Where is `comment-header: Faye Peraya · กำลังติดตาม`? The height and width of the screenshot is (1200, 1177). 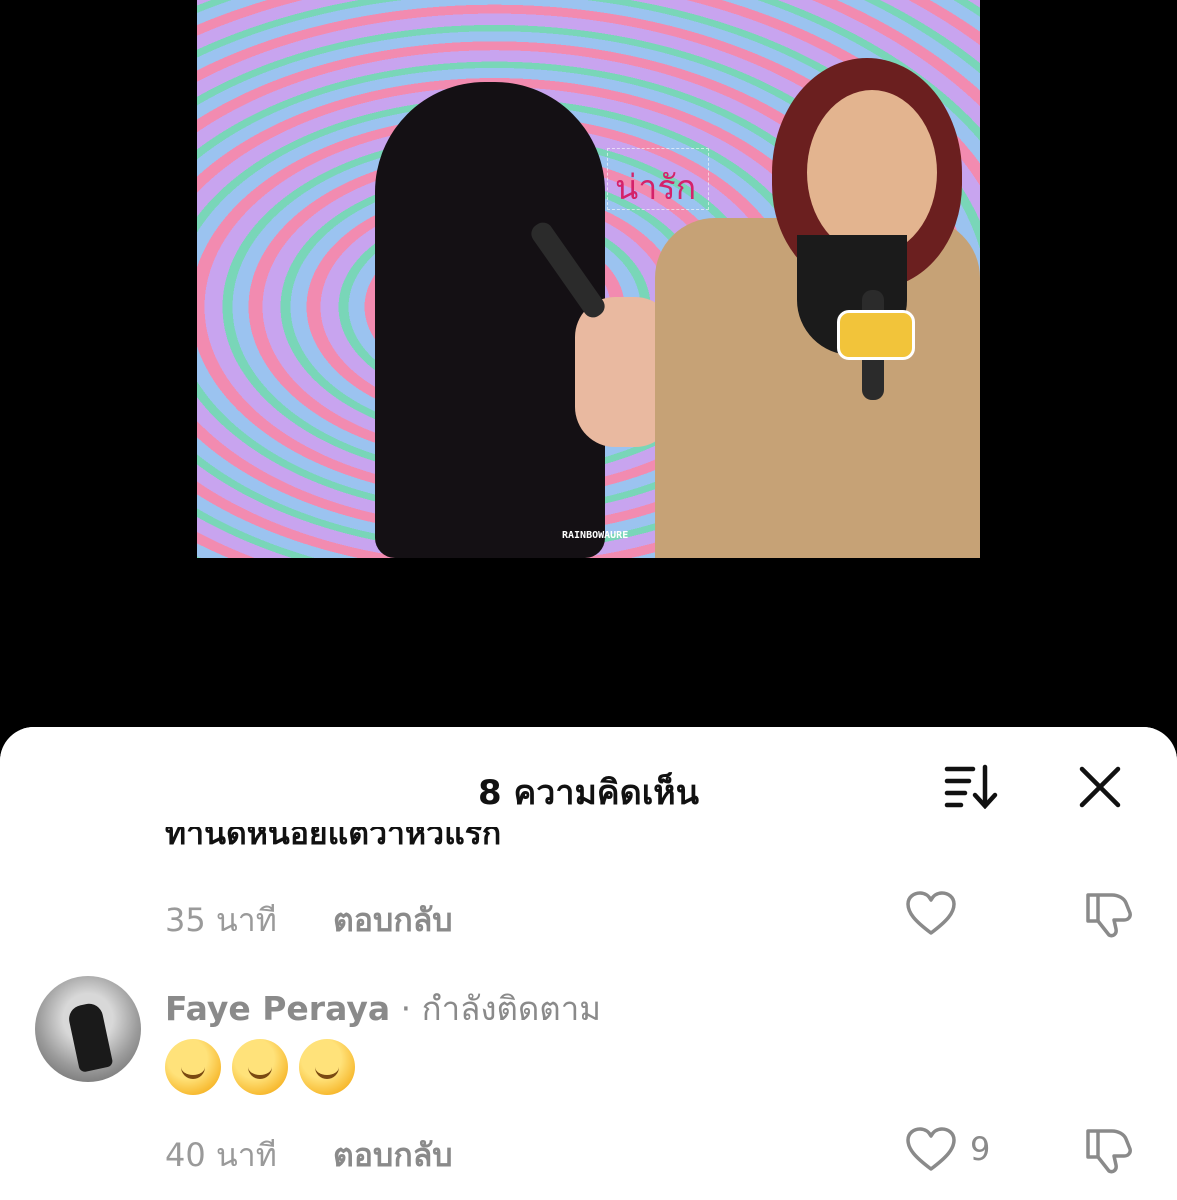
comment-header: Faye Peraya · กำลังติดตาม is located at coordinates (383, 1008).